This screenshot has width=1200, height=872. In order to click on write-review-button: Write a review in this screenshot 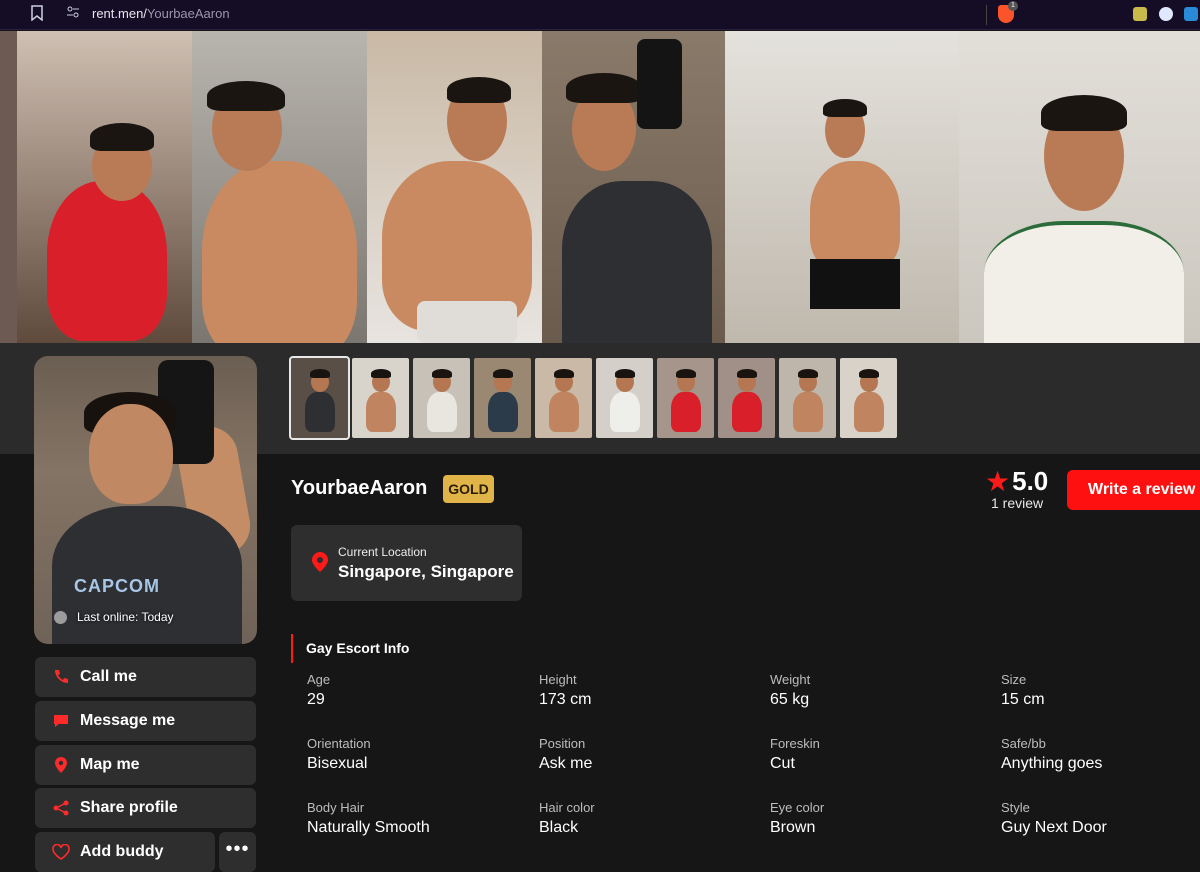, I will do `click(1133, 490)`.